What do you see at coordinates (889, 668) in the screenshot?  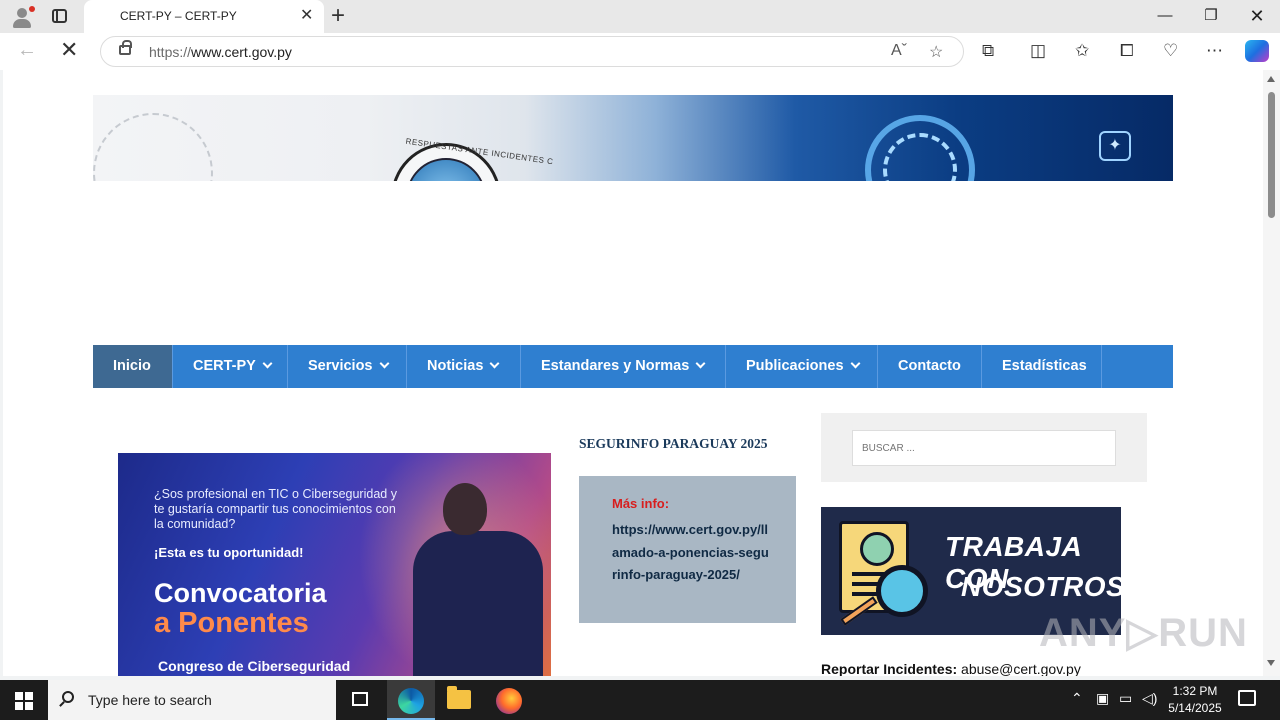 I see `report-label: Reportar Incidentes:` at bounding box center [889, 668].